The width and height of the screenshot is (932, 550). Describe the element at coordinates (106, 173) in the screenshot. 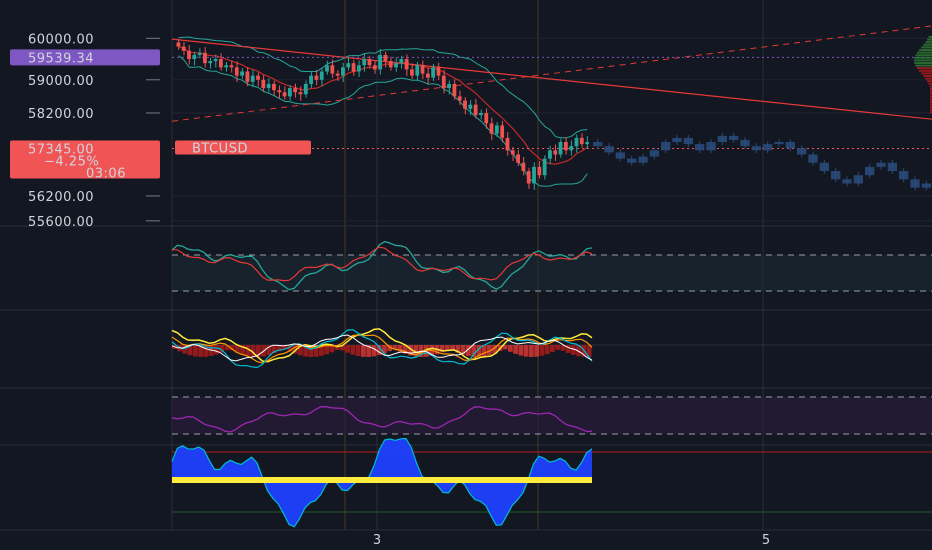

I see `countdown-label: 03:06` at that location.